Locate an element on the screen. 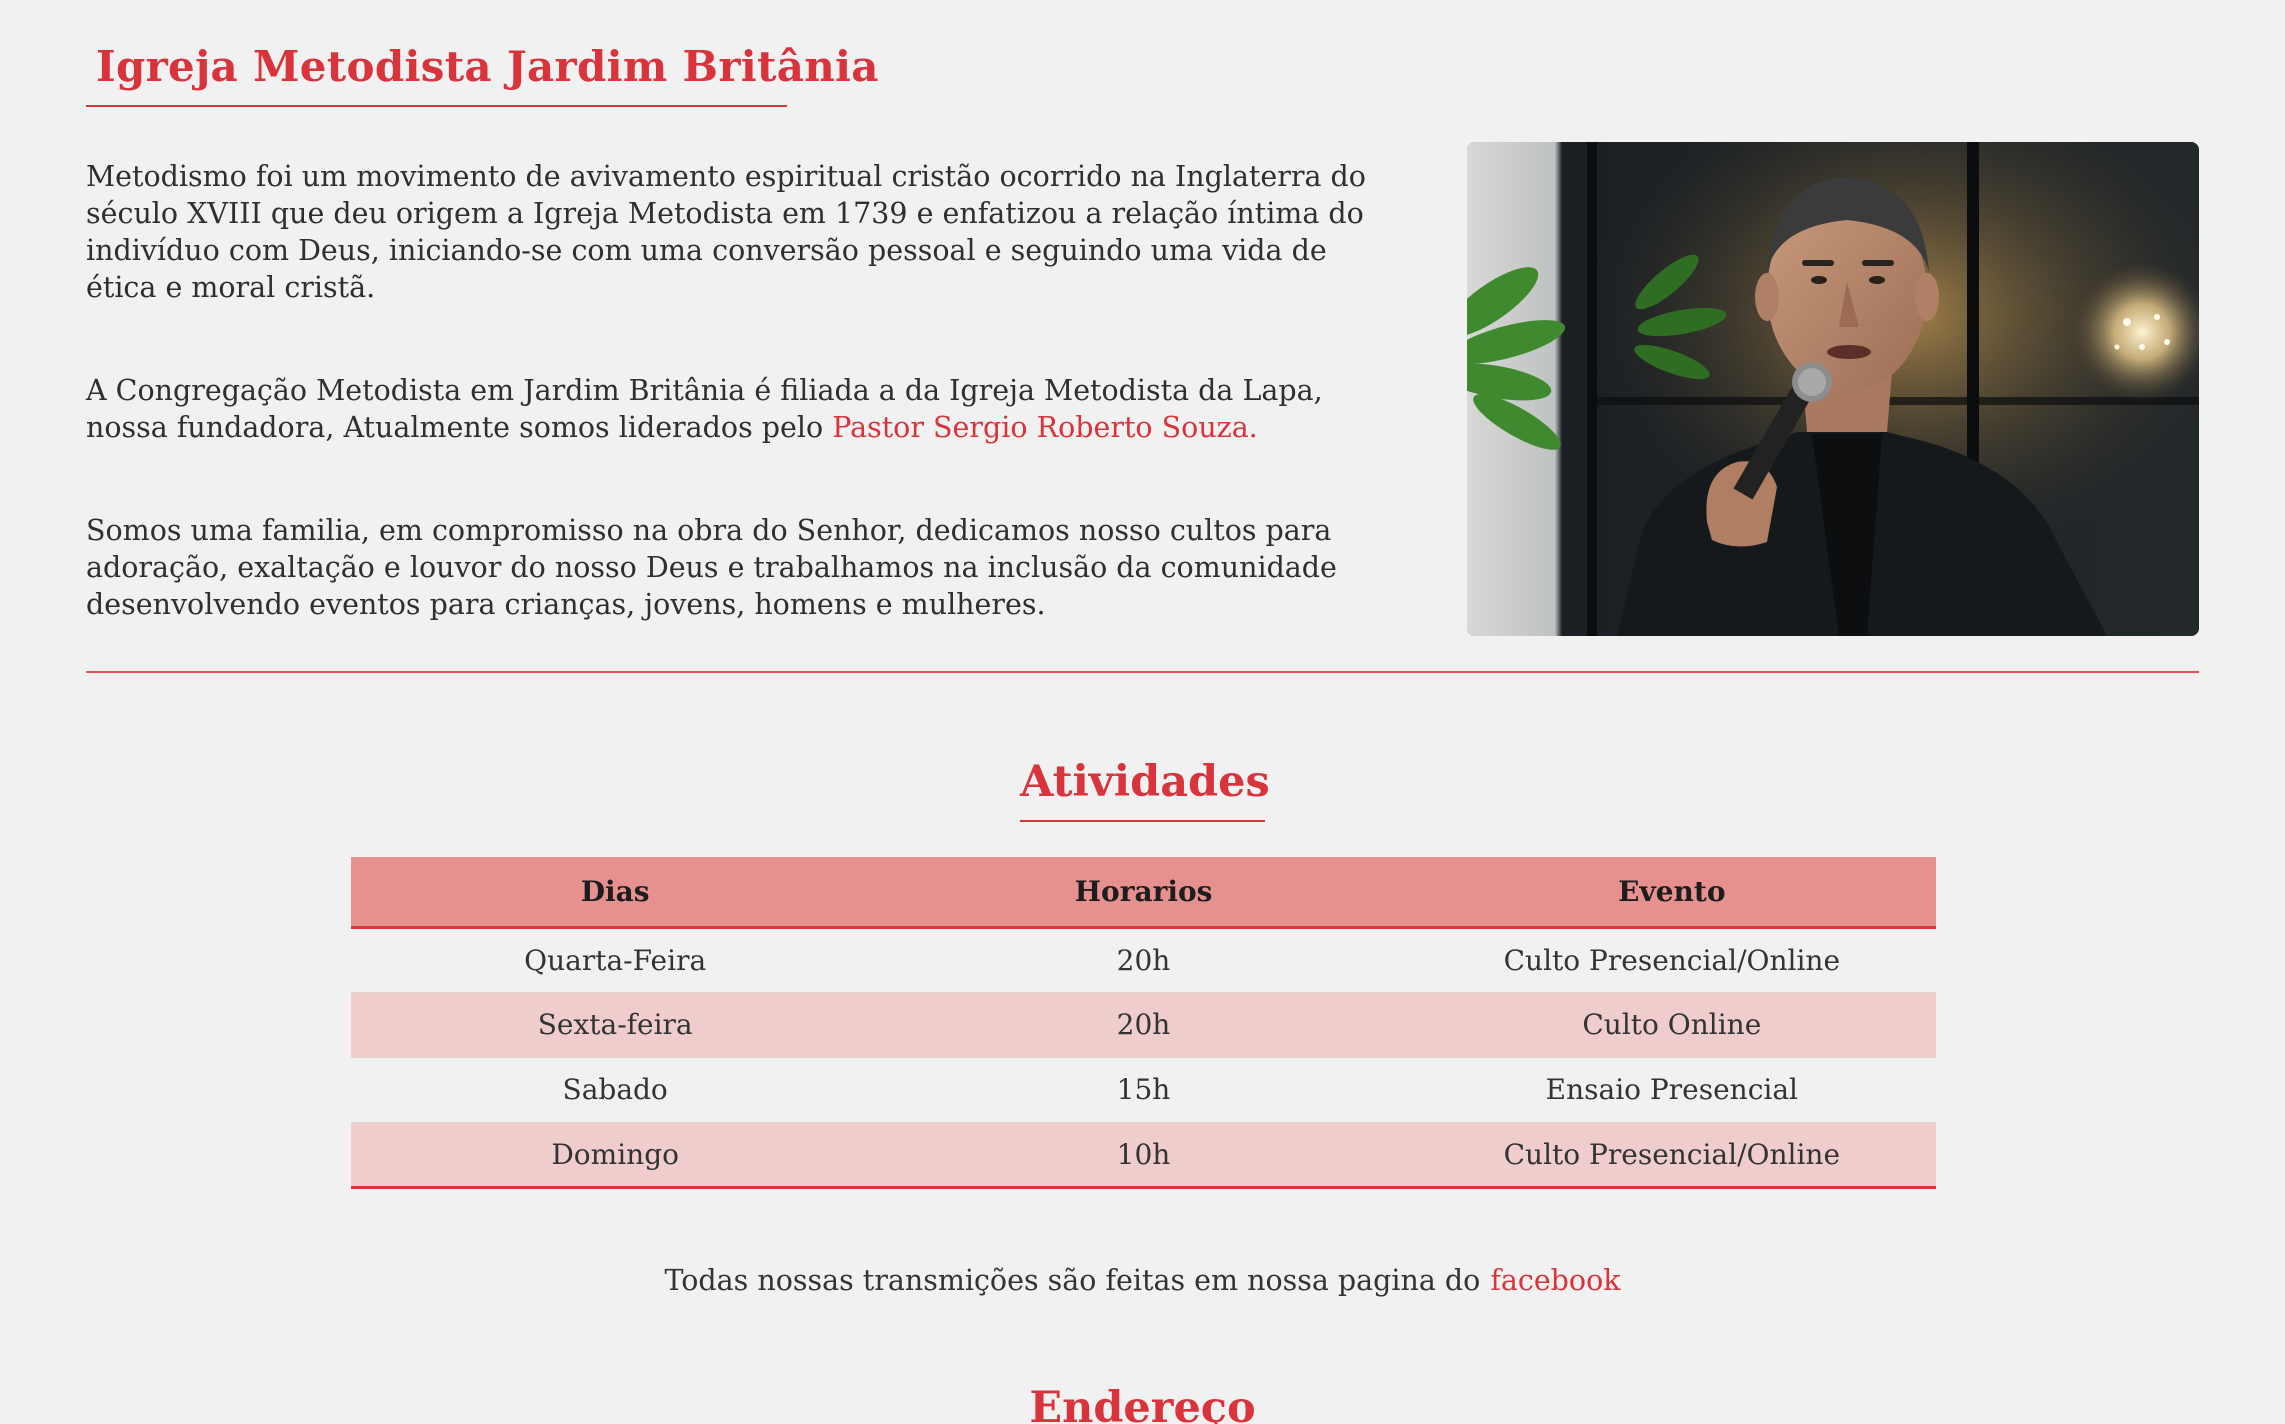  pastor-photo-illustration is located at coordinates (1833, 389).